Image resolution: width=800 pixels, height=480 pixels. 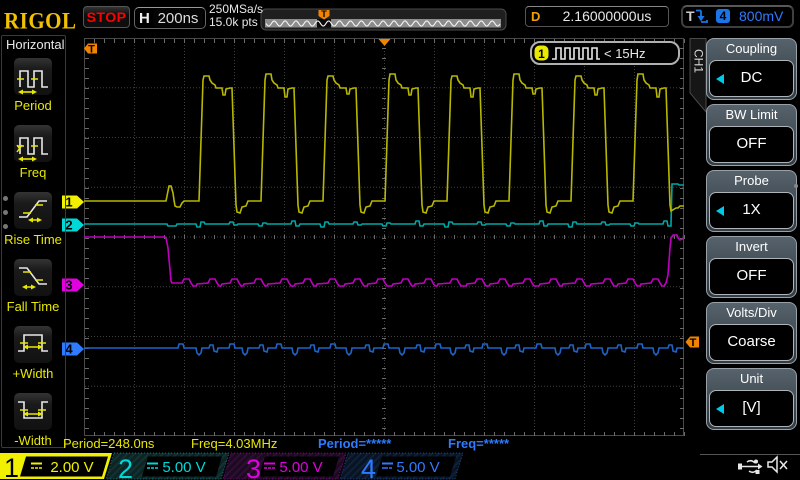 What do you see at coordinates (699, 61) in the screenshot?
I see `svg-text: CH1` at bounding box center [699, 61].